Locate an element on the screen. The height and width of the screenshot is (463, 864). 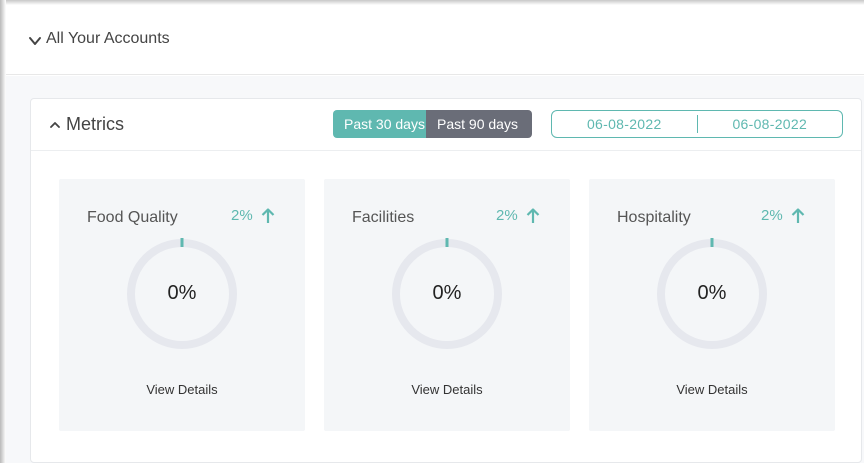
start-date: 06-08-2022 is located at coordinates (624, 124).